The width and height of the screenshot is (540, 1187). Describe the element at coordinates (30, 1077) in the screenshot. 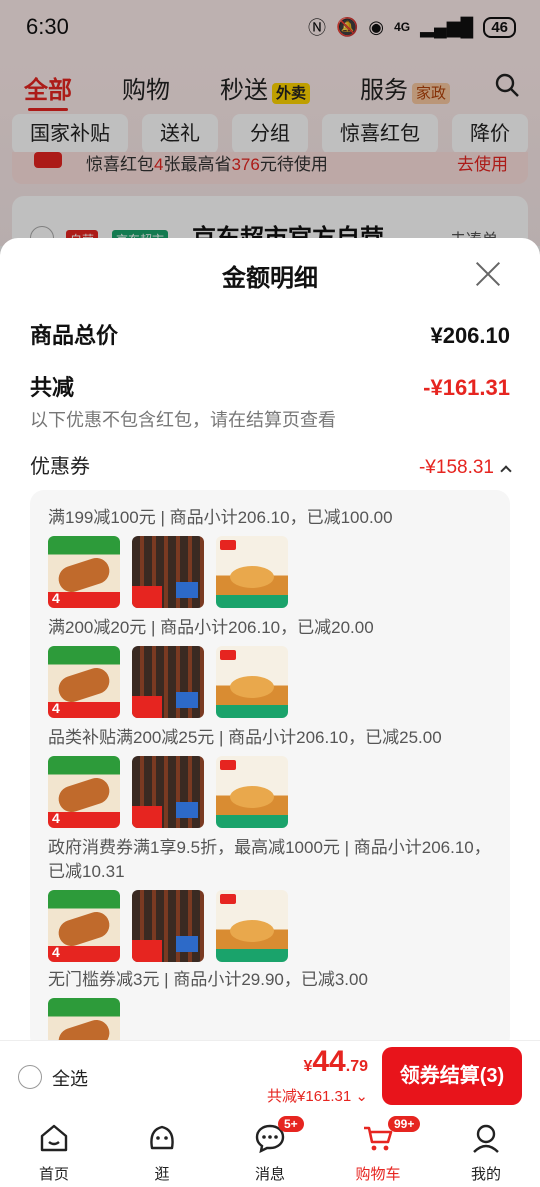

I see `select-all-radio` at that location.